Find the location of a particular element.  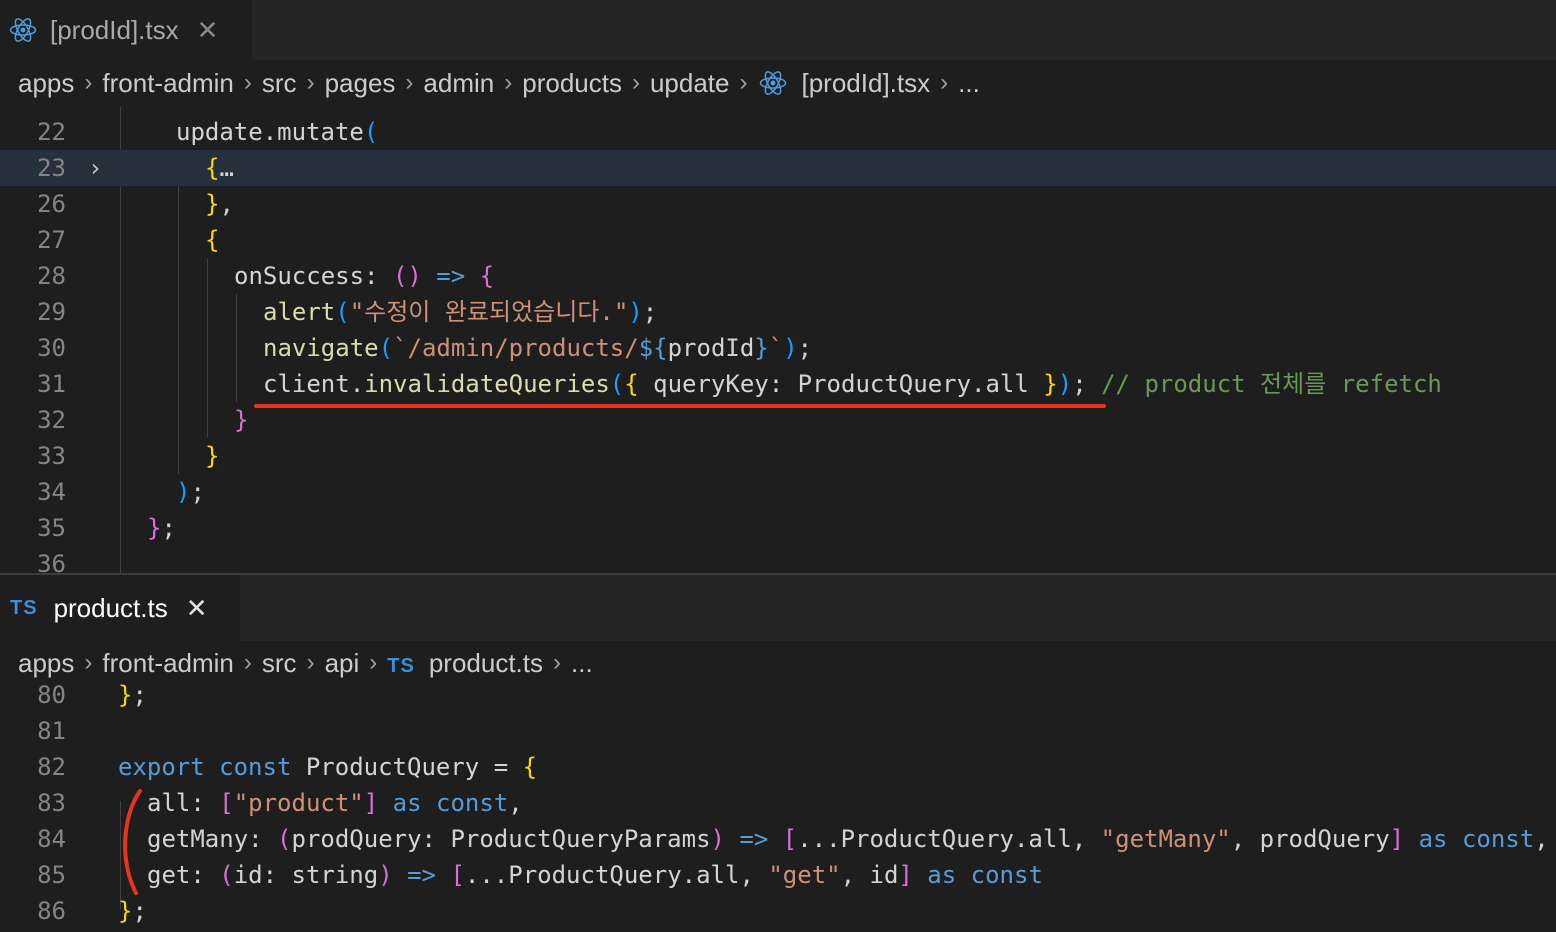

tab-prodid-tsx: [prodId].tsx ✕ is located at coordinates (126, 30).